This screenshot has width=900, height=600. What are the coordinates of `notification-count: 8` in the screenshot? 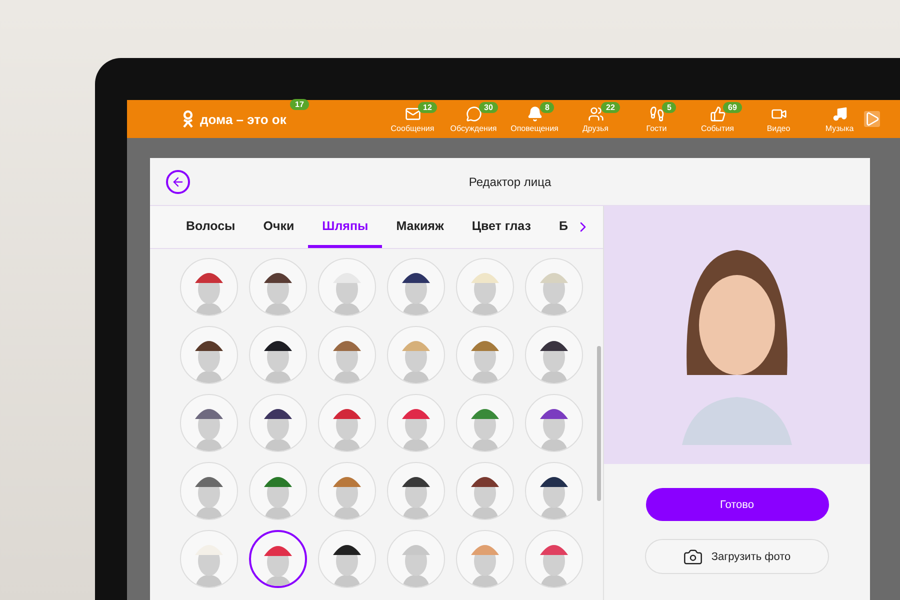 It's located at (547, 107).